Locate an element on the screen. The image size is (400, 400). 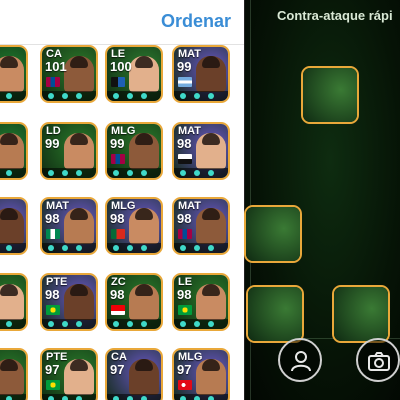
player-card: LD98 is located at coordinates (361, 314).